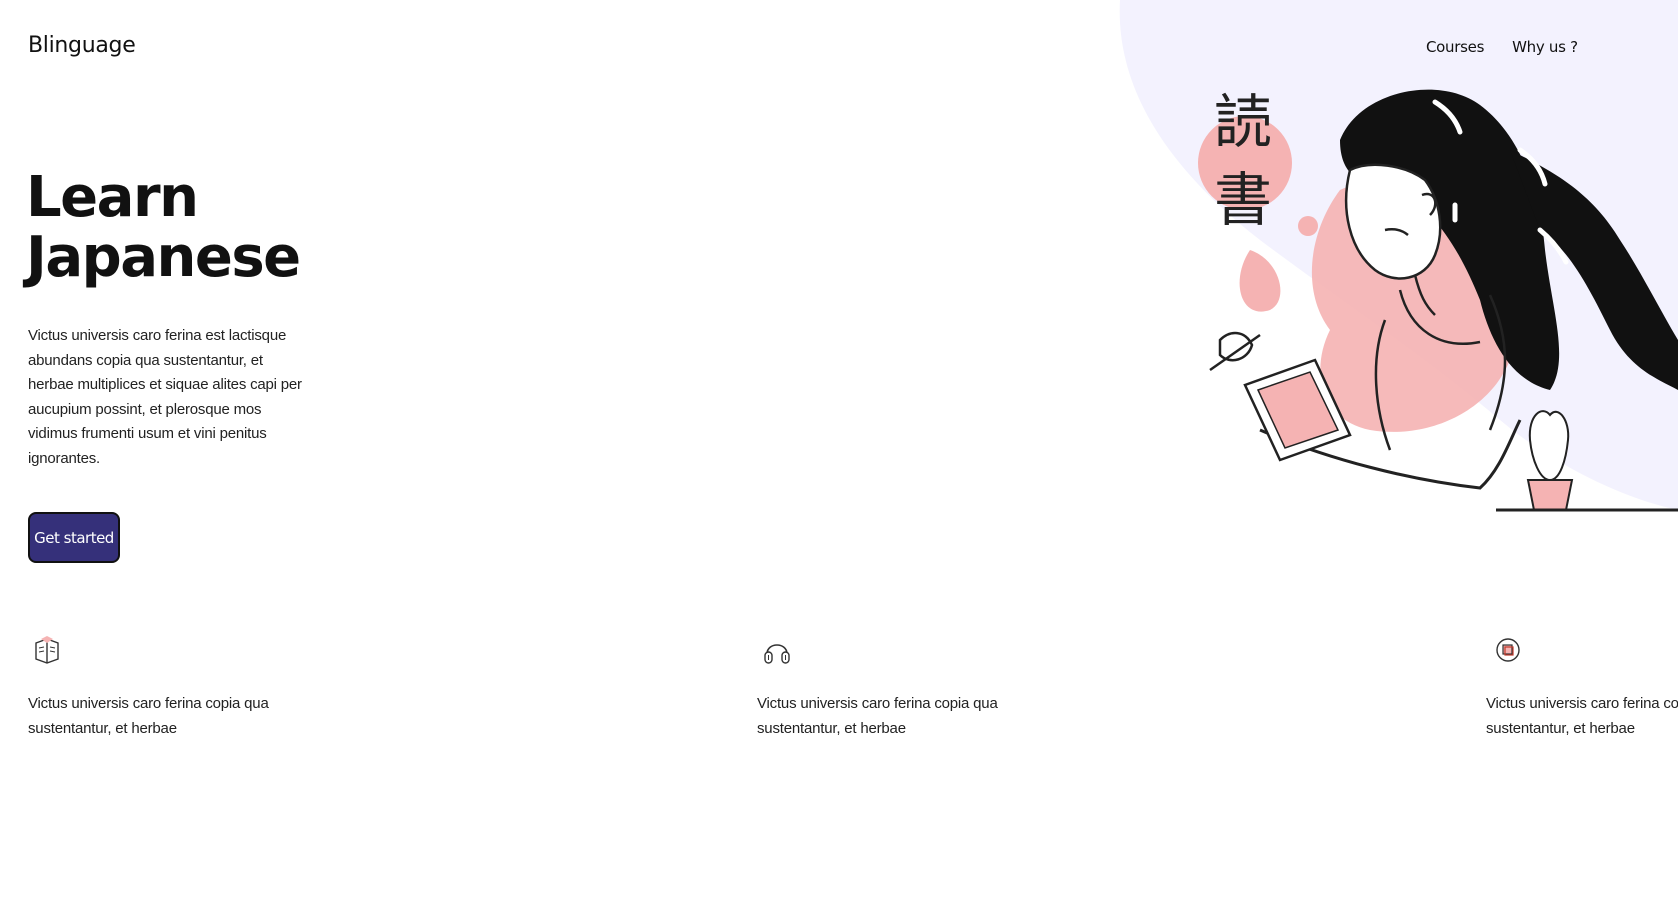  Describe the element at coordinates (1438, 300) in the screenshot. I see `girl-reading-illustration: 読 書` at that location.